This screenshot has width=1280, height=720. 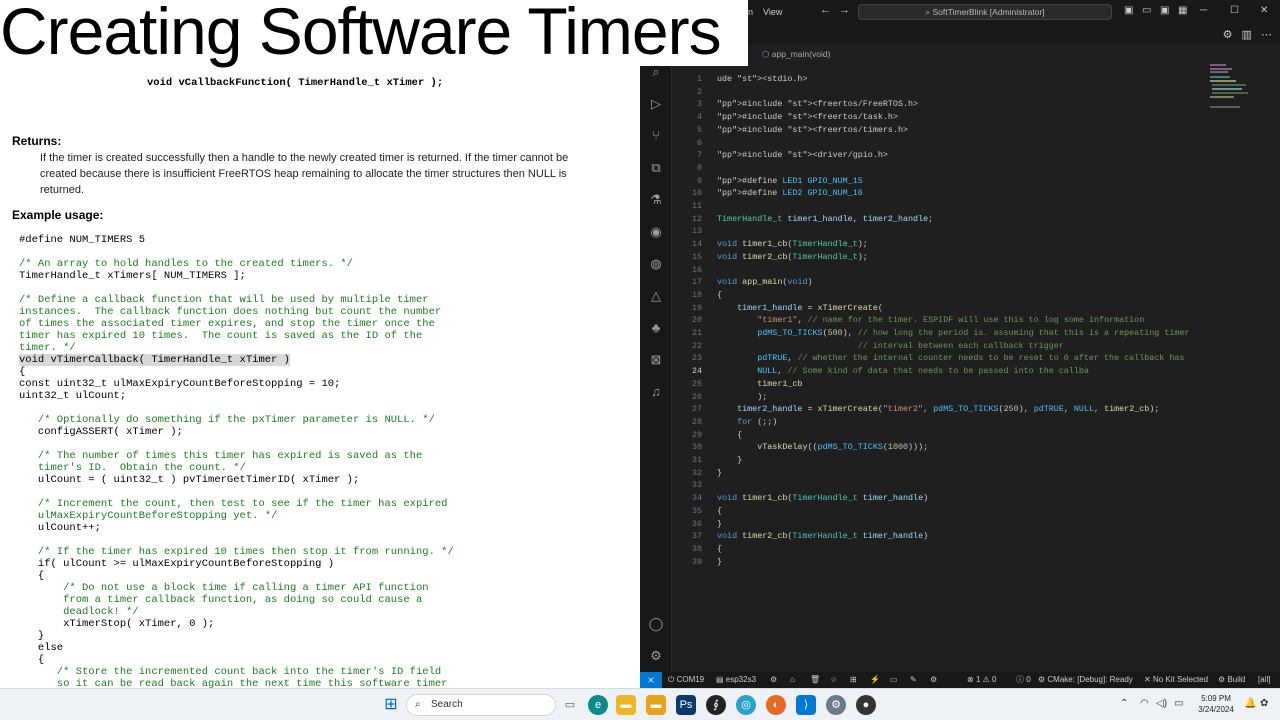 What do you see at coordinates (696, 510) in the screenshot?
I see `line-number: 35` at bounding box center [696, 510].